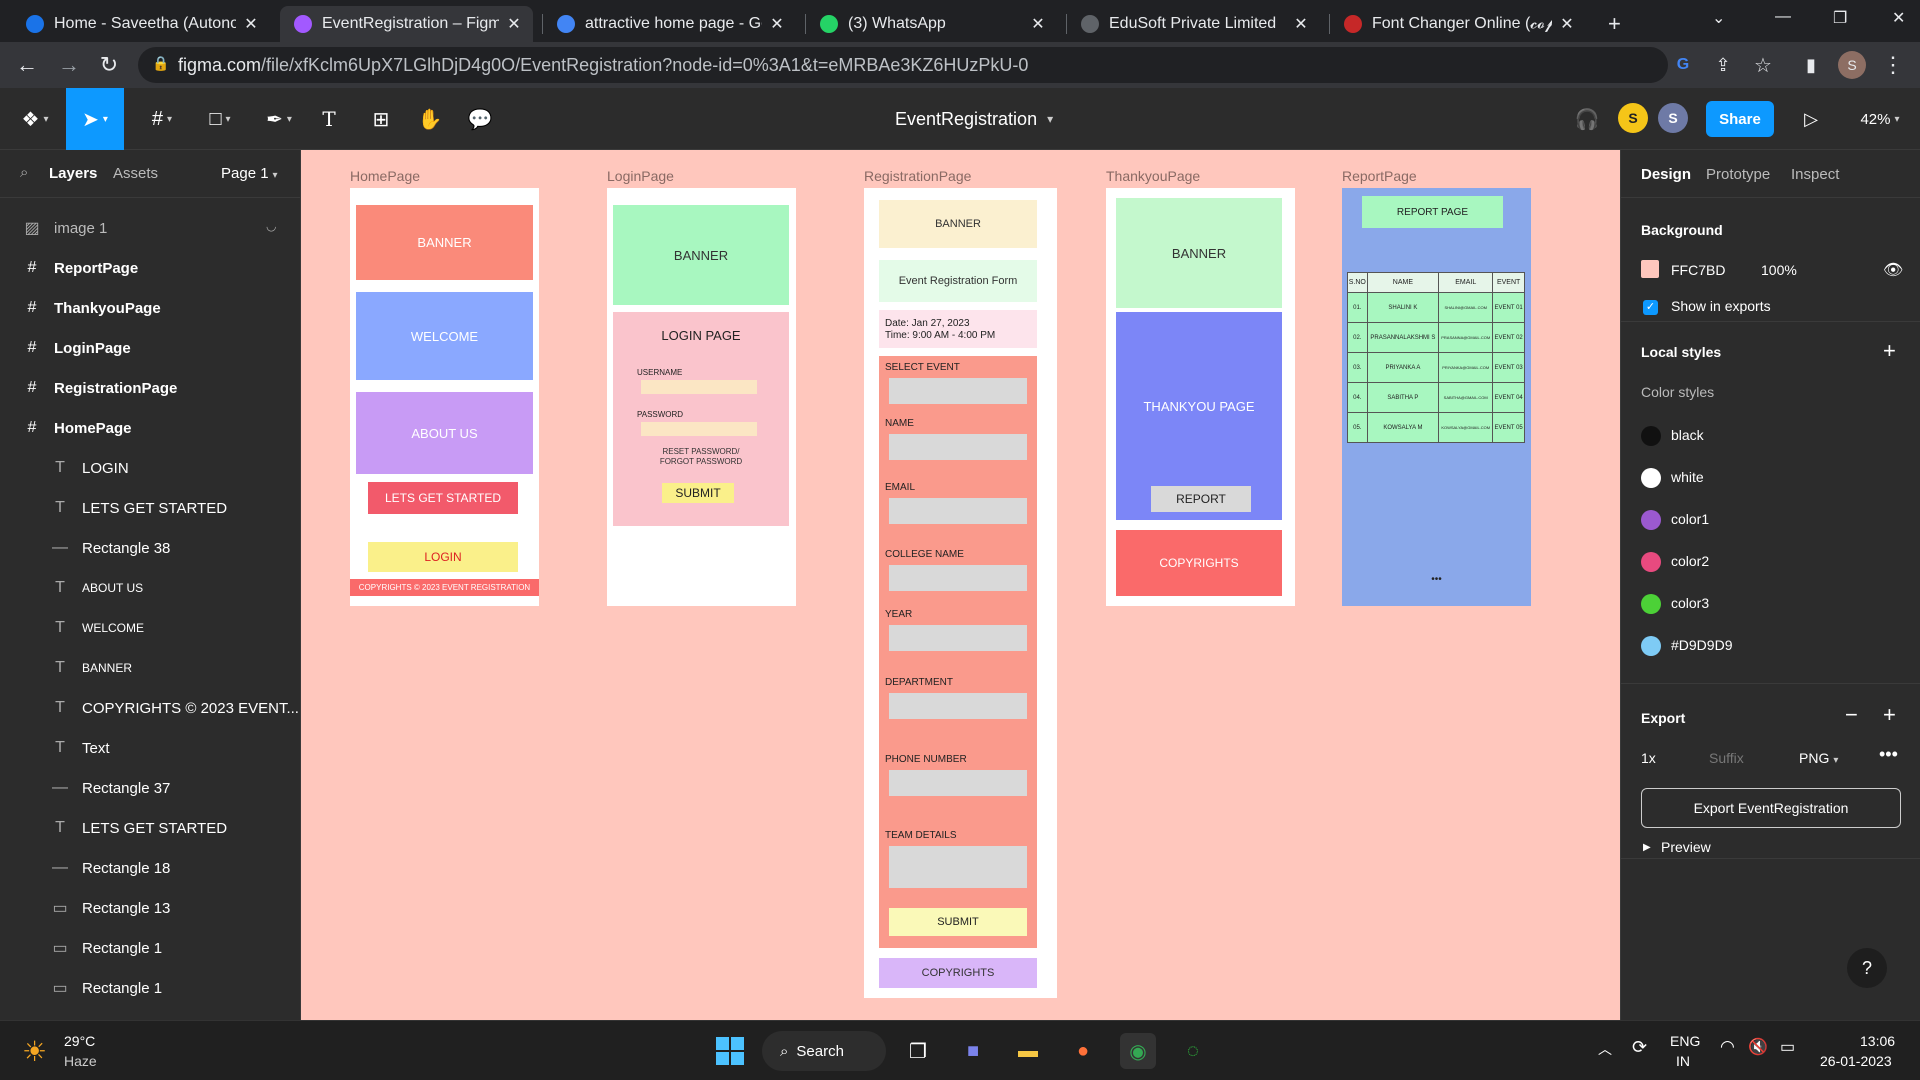  Describe the element at coordinates (480, 119) in the screenshot. I see `comment-tool-icon: 💬` at that location.